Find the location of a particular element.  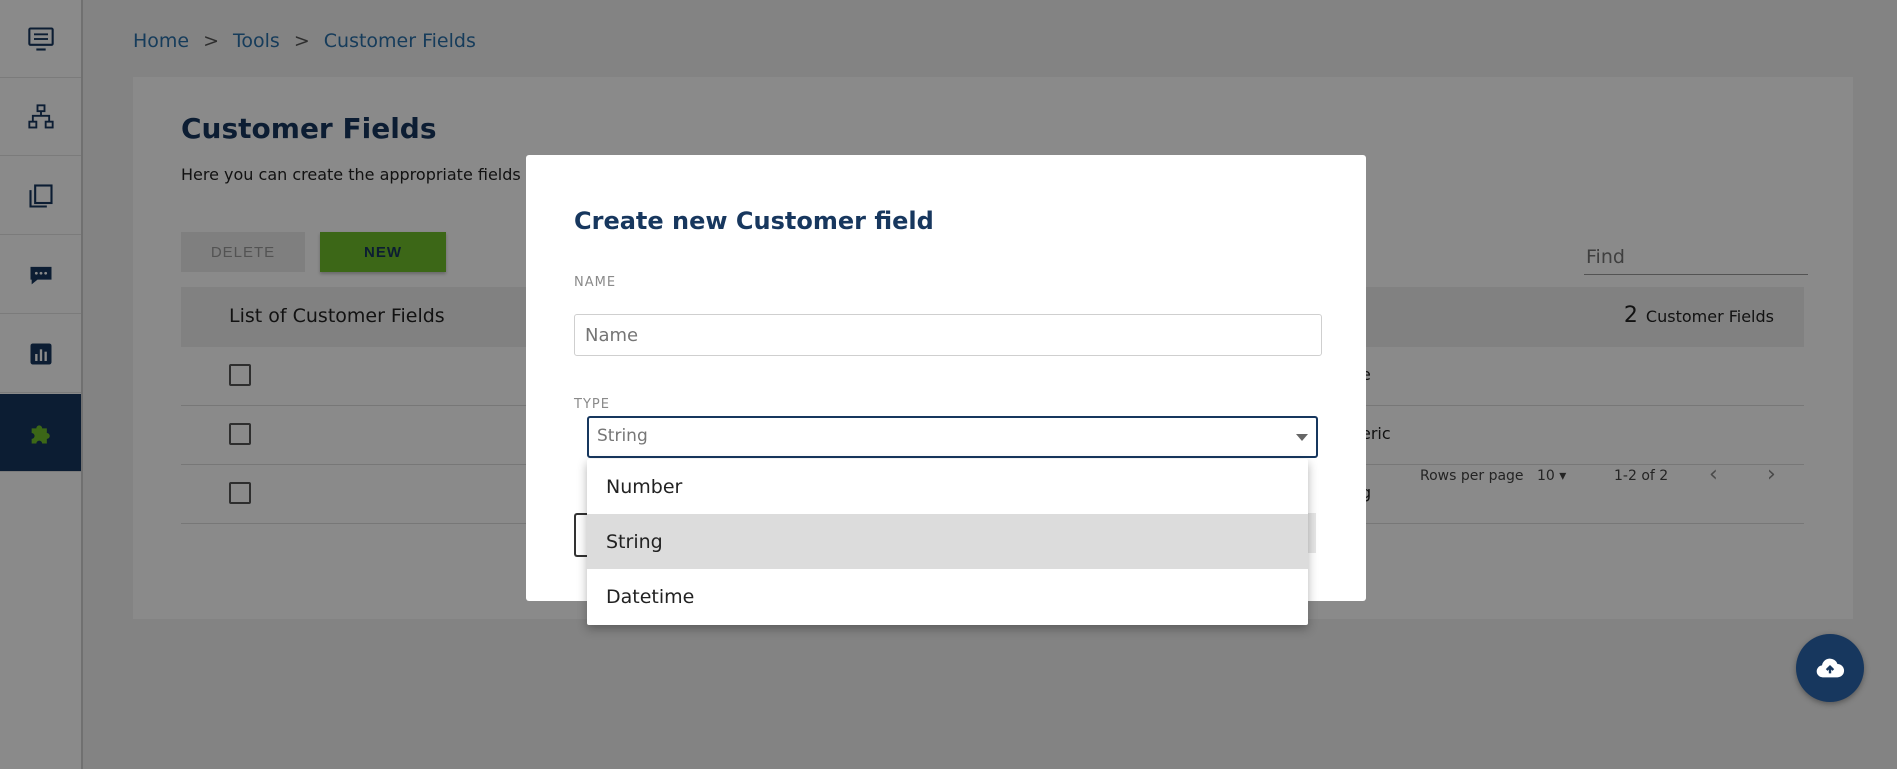

type-select: String is located at coordinates (952, 437).